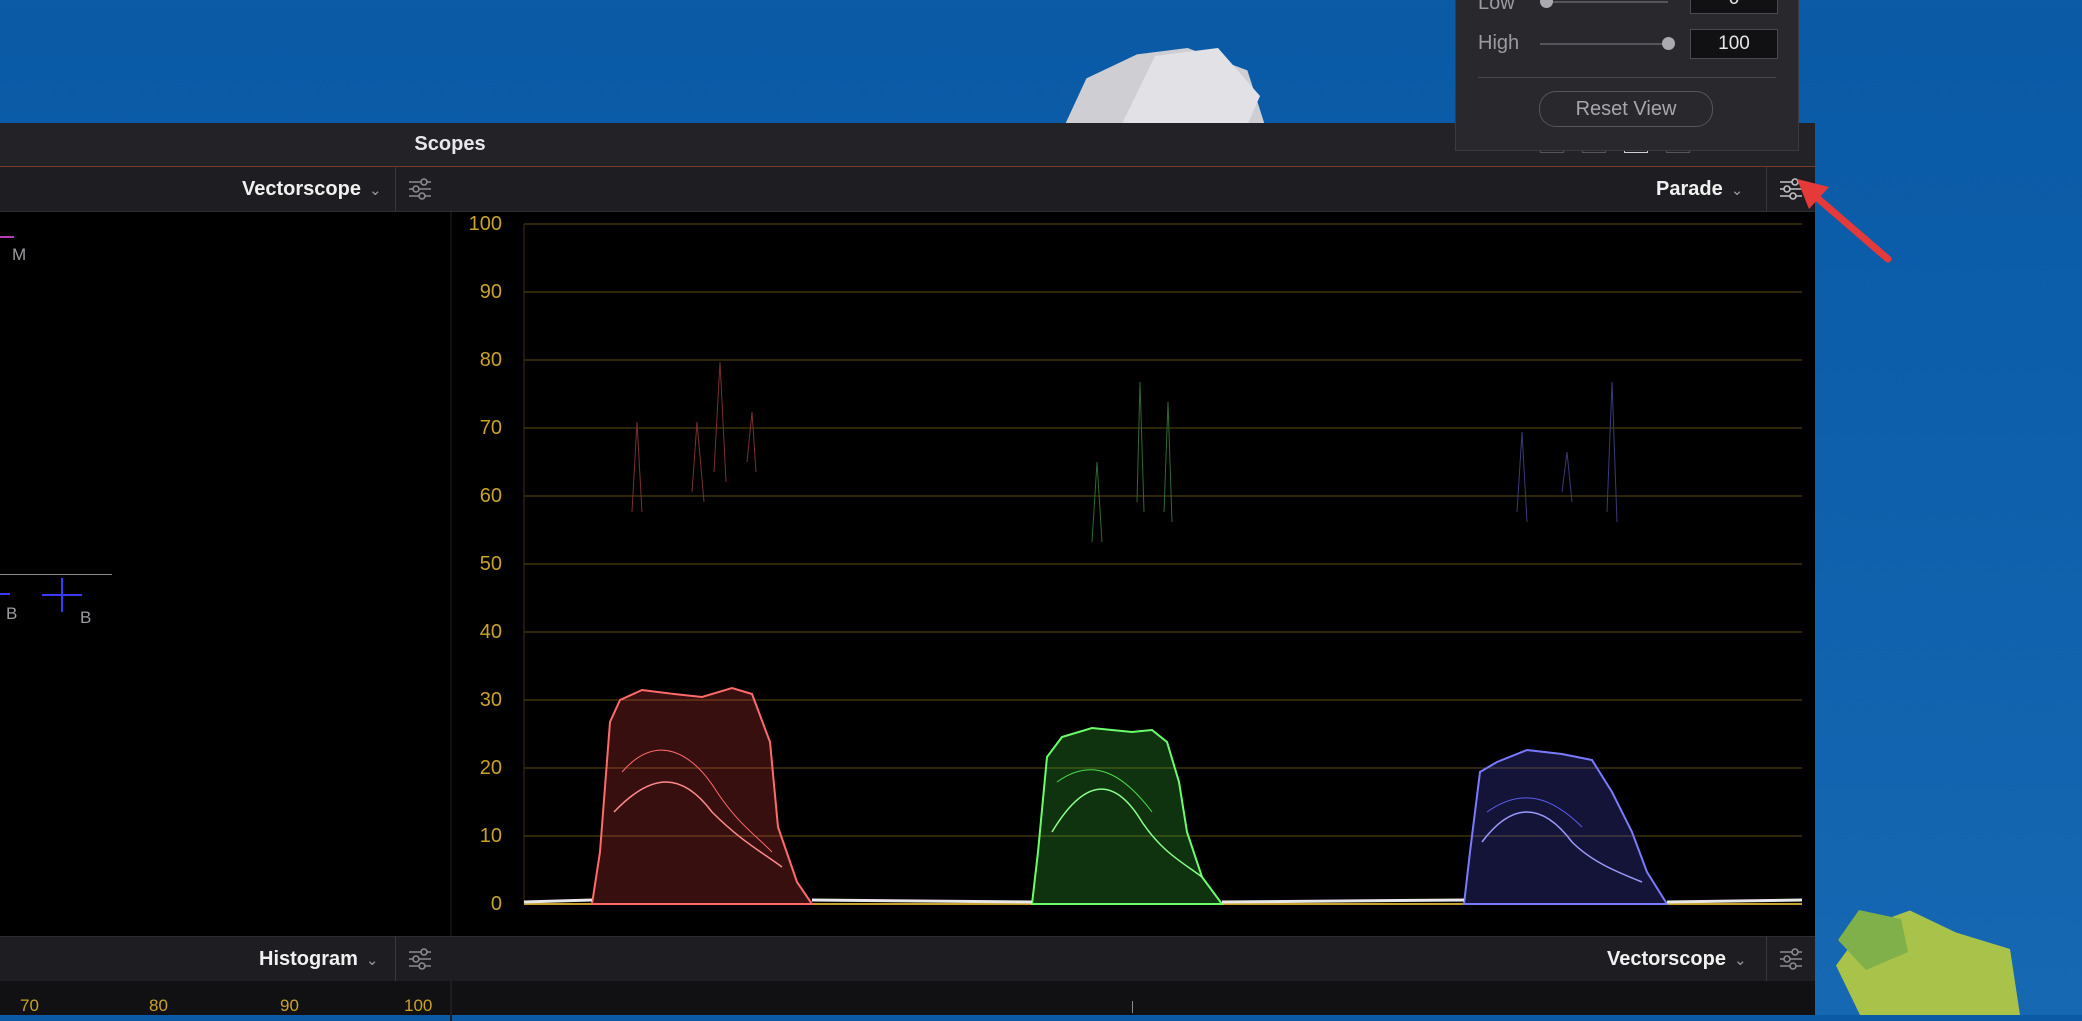  I want to click on high-slider-knob, so click(1668, 43).